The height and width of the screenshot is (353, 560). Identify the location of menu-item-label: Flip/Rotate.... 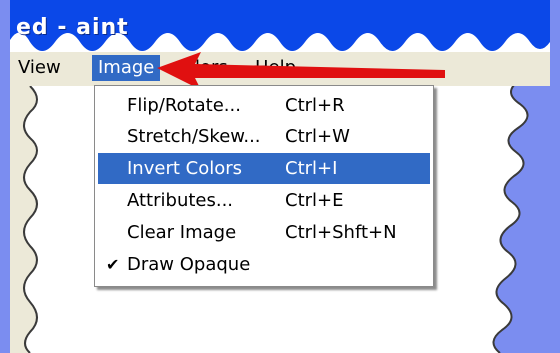
(184, 105).